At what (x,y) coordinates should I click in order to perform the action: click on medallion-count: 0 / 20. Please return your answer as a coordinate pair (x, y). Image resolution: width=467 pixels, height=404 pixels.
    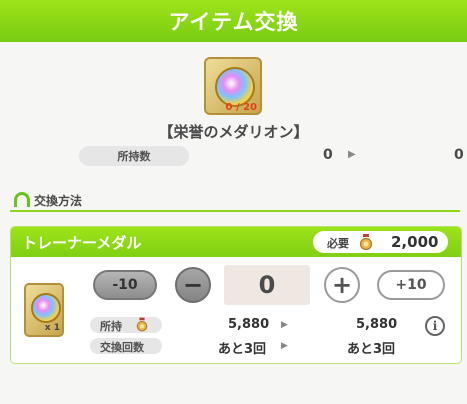
    Looking at the image, I should click on (241, 107).